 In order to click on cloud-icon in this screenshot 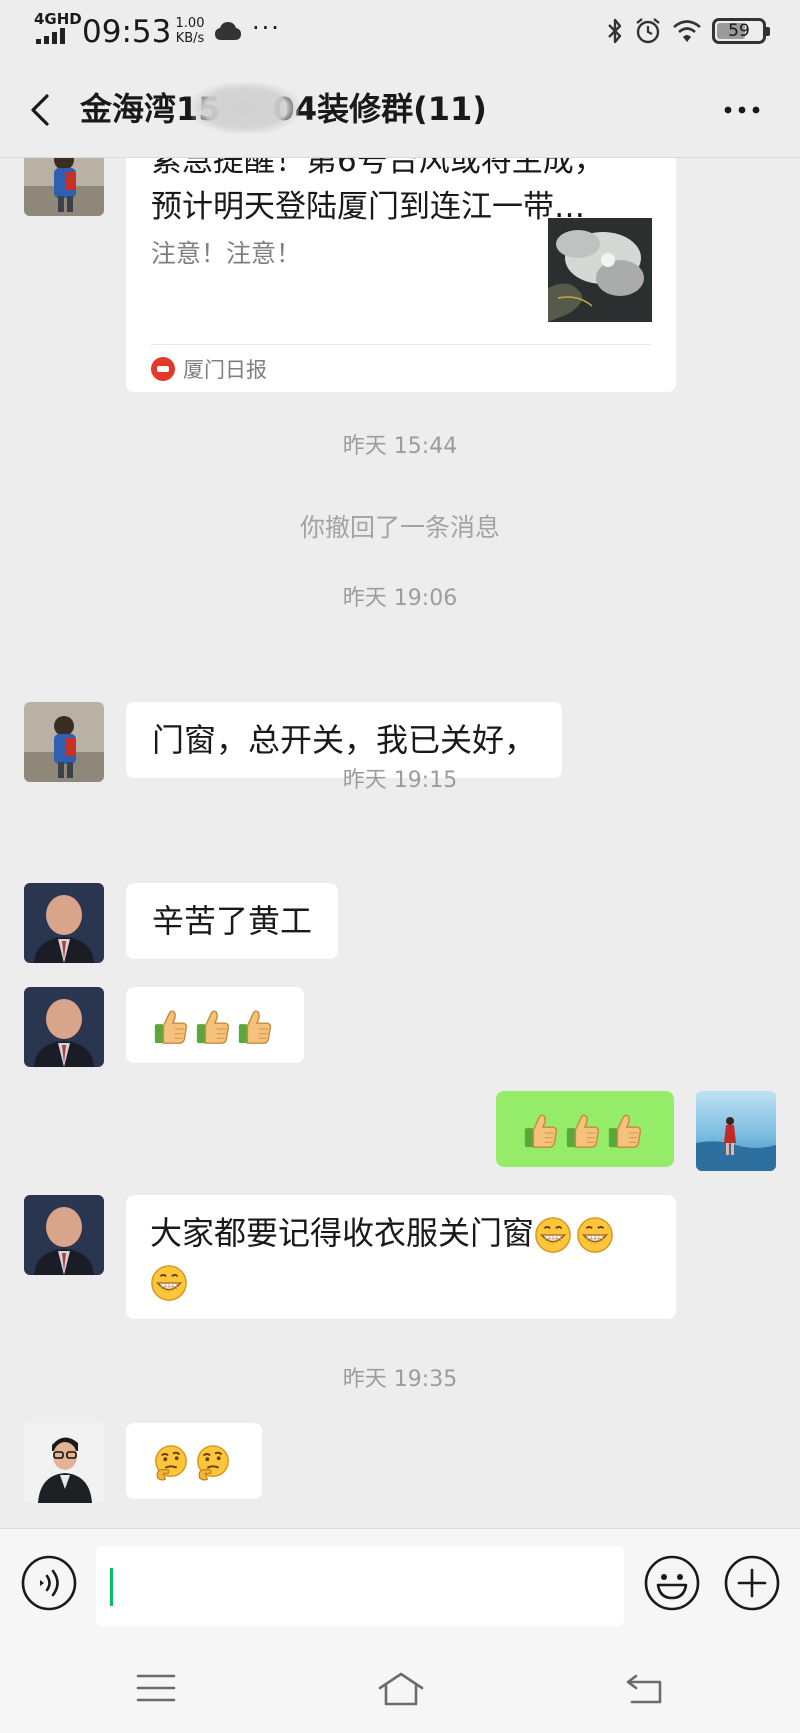, I will do `click(228, 31)`.